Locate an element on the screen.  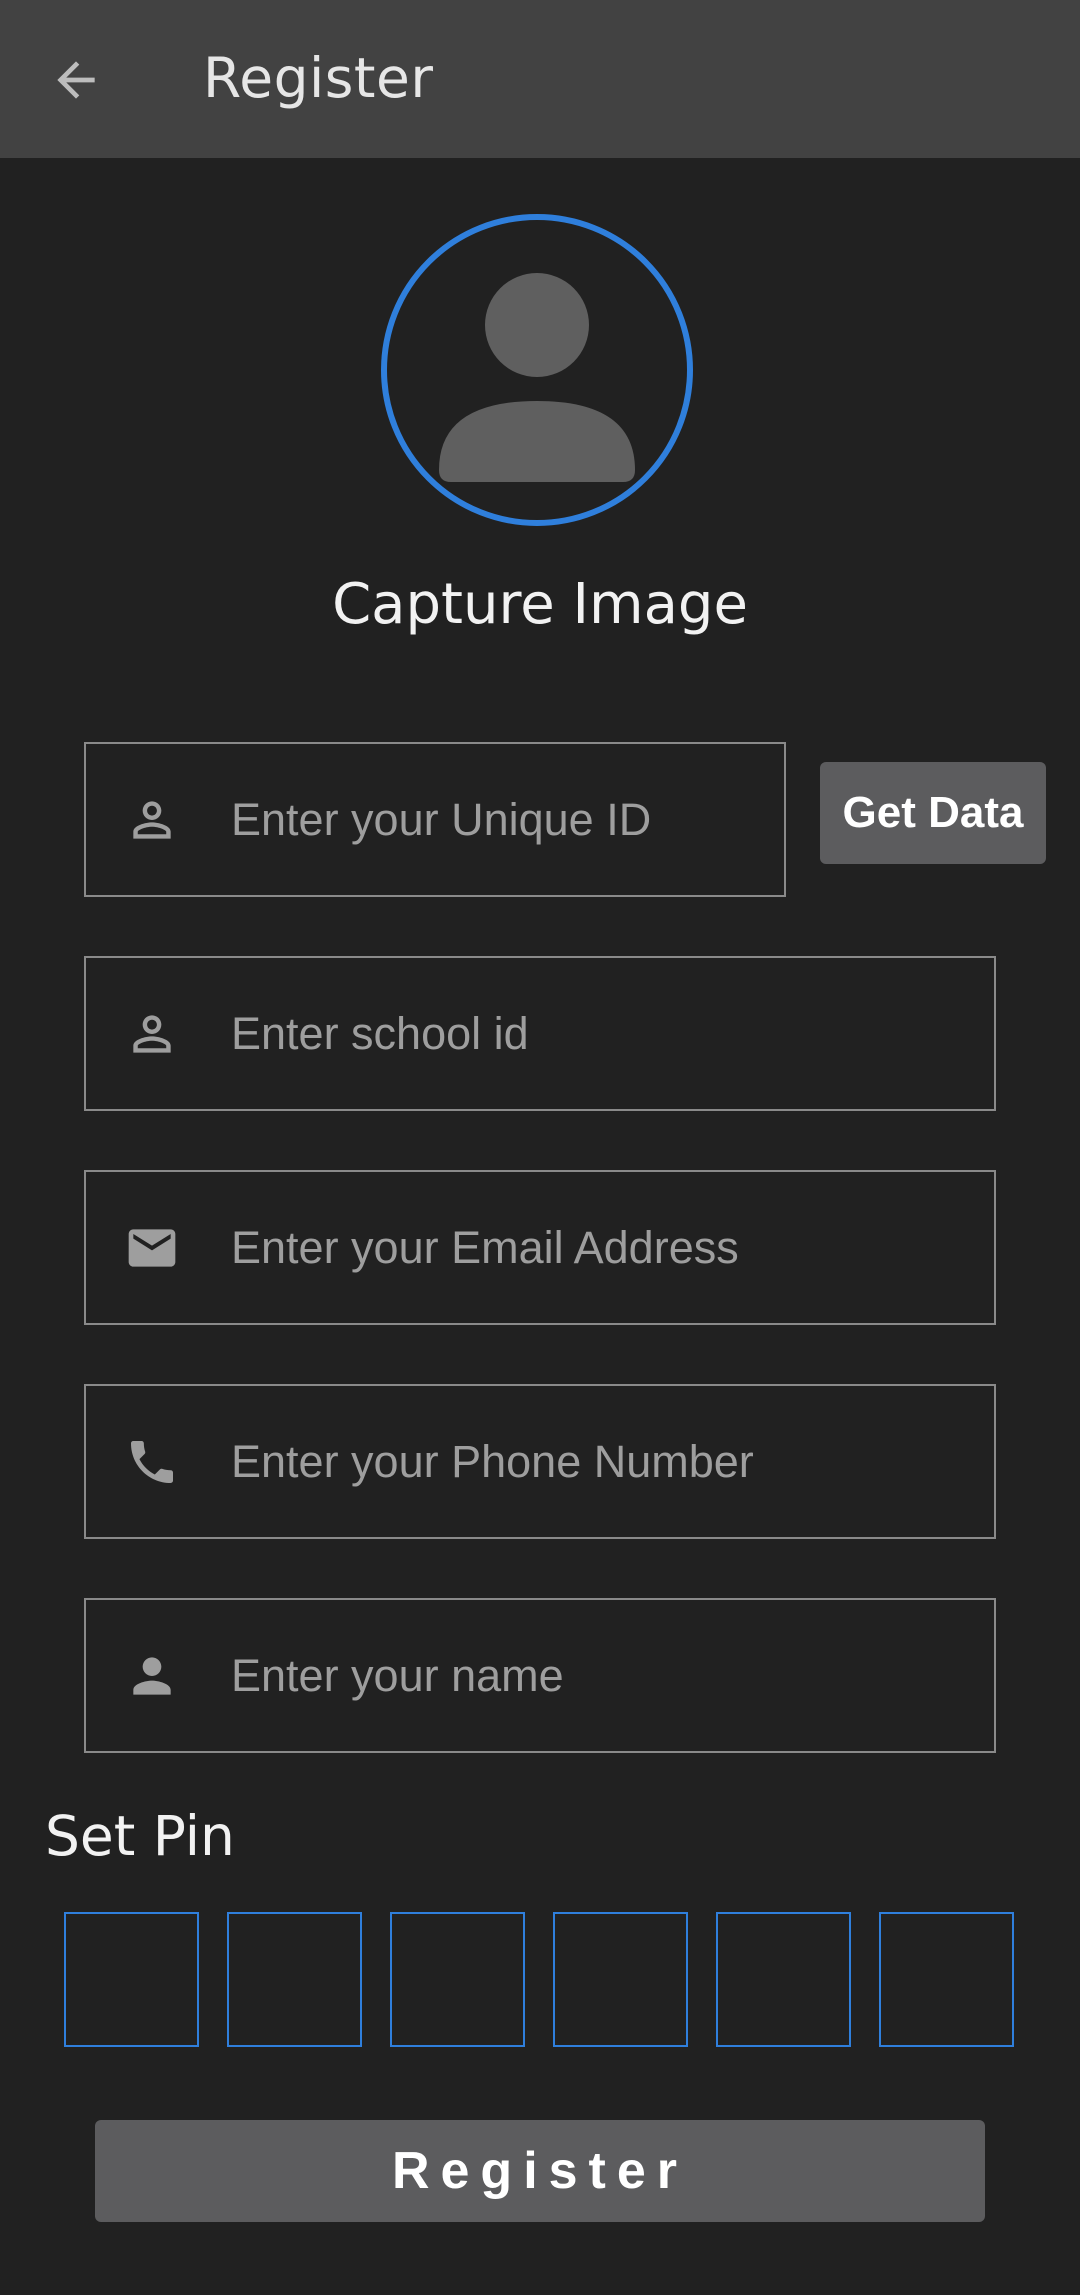
email-input is located at coordinates (600, 1247).